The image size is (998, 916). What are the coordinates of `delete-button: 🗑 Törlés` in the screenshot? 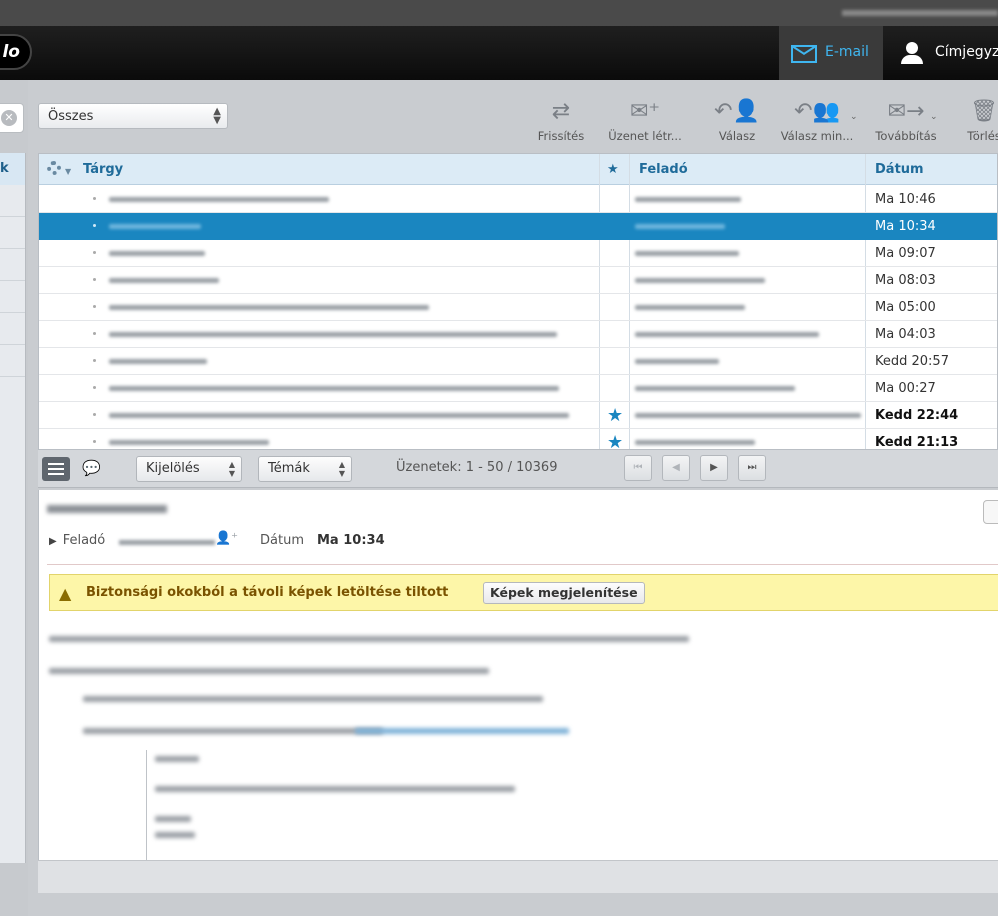 It's located at (978, 122).